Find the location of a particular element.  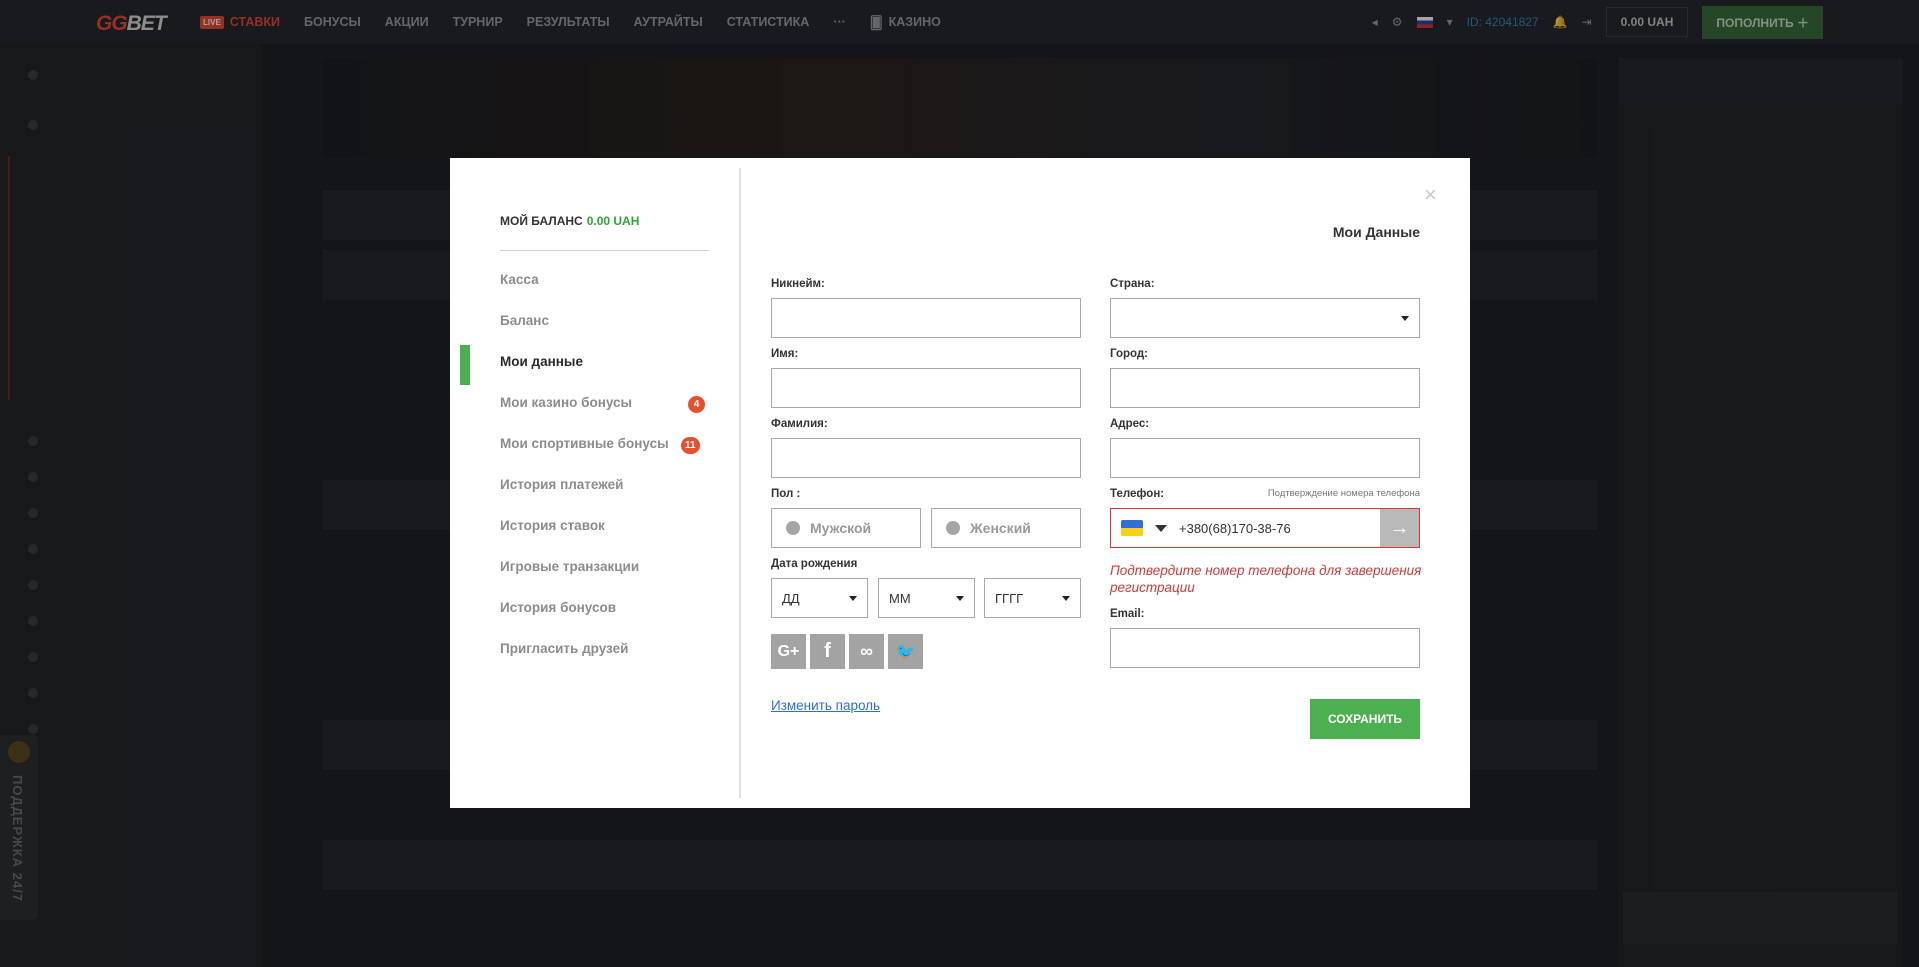

menu-item-my-data: Мои данные is located at coordinates (541, 361).